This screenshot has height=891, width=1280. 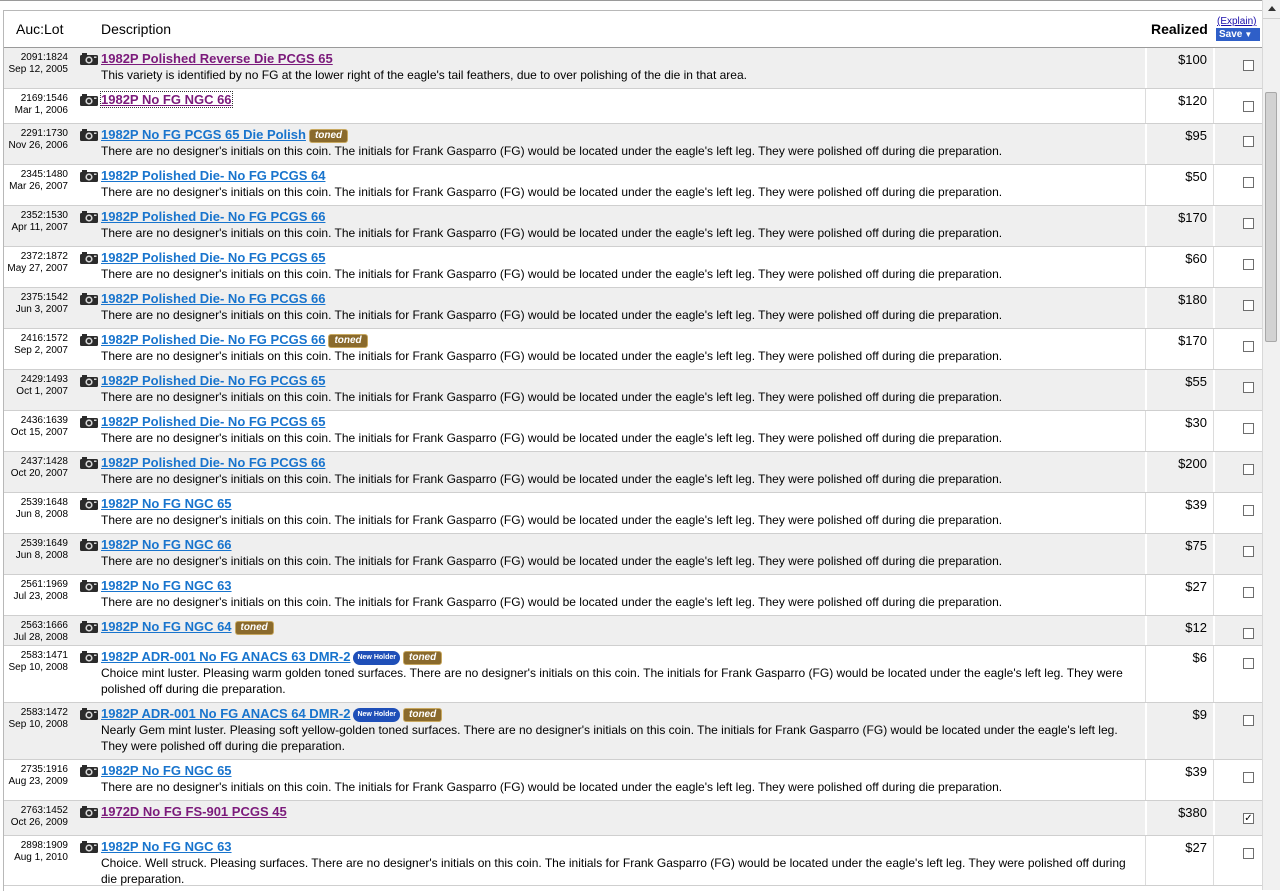 I want to click on auction-lot-number: 2169:1546, so click(x=36, y=99).